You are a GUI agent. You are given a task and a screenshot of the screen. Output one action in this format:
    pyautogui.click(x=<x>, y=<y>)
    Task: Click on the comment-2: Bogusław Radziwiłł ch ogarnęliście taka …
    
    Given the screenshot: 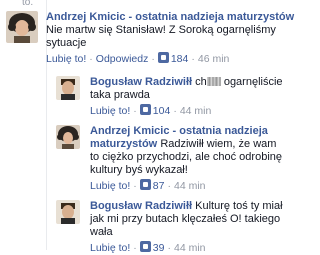 What is the action you would take?
    pyautogui.click(x=176, y=97)
    